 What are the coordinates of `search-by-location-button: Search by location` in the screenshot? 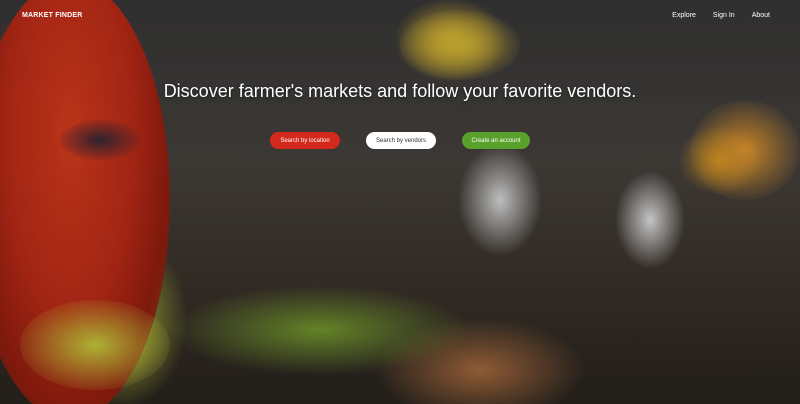 It's located at (305, 140).